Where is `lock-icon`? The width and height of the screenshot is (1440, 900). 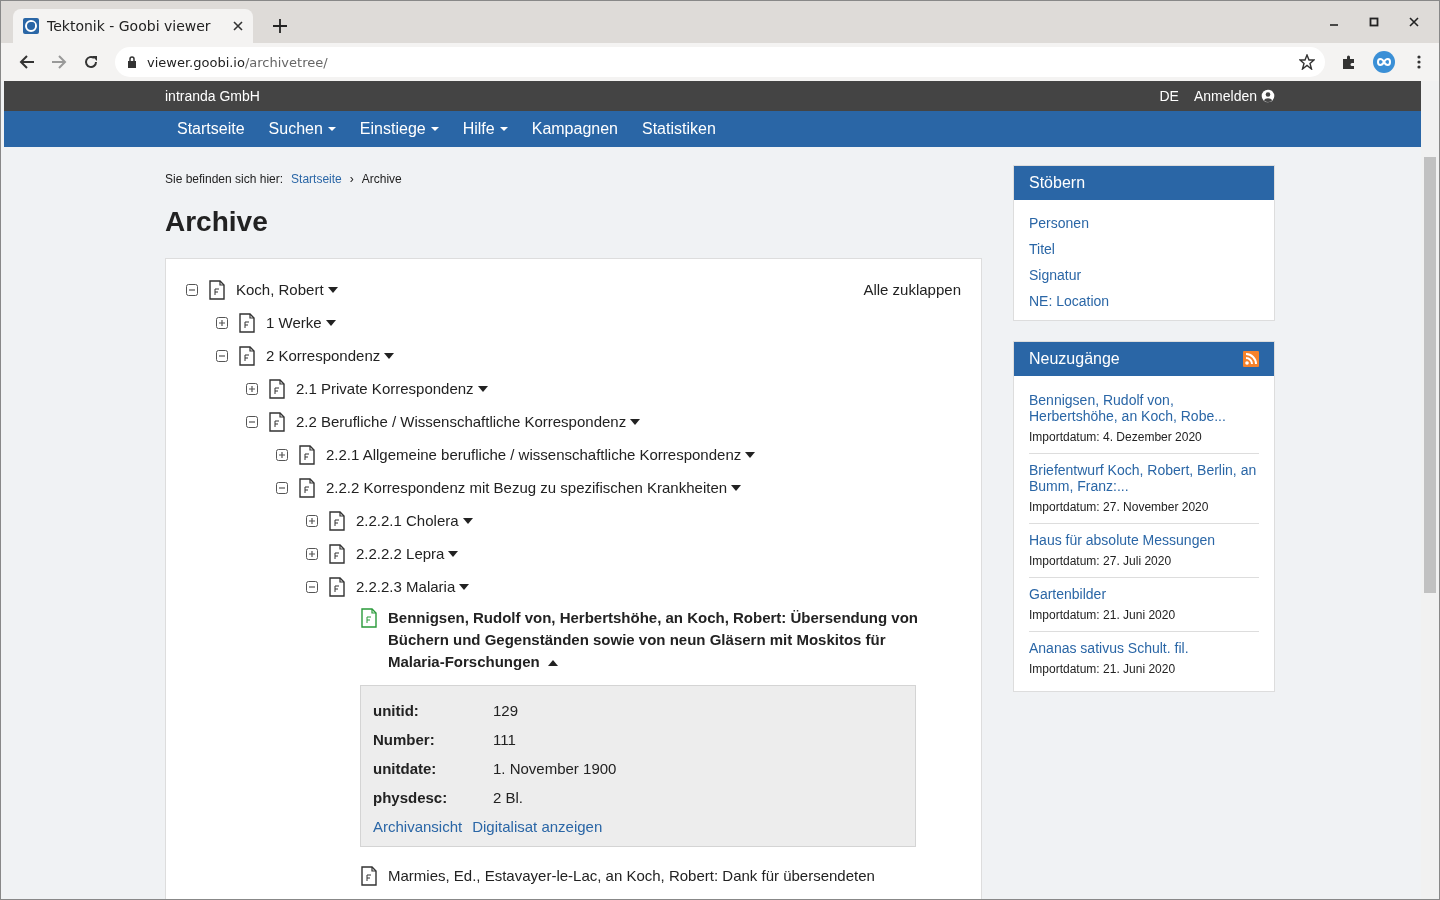 lock-icon is located at coordinates (132, 62).